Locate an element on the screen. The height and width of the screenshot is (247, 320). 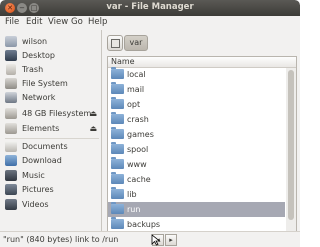
user-home-icon is located at coordinates (11, 41).